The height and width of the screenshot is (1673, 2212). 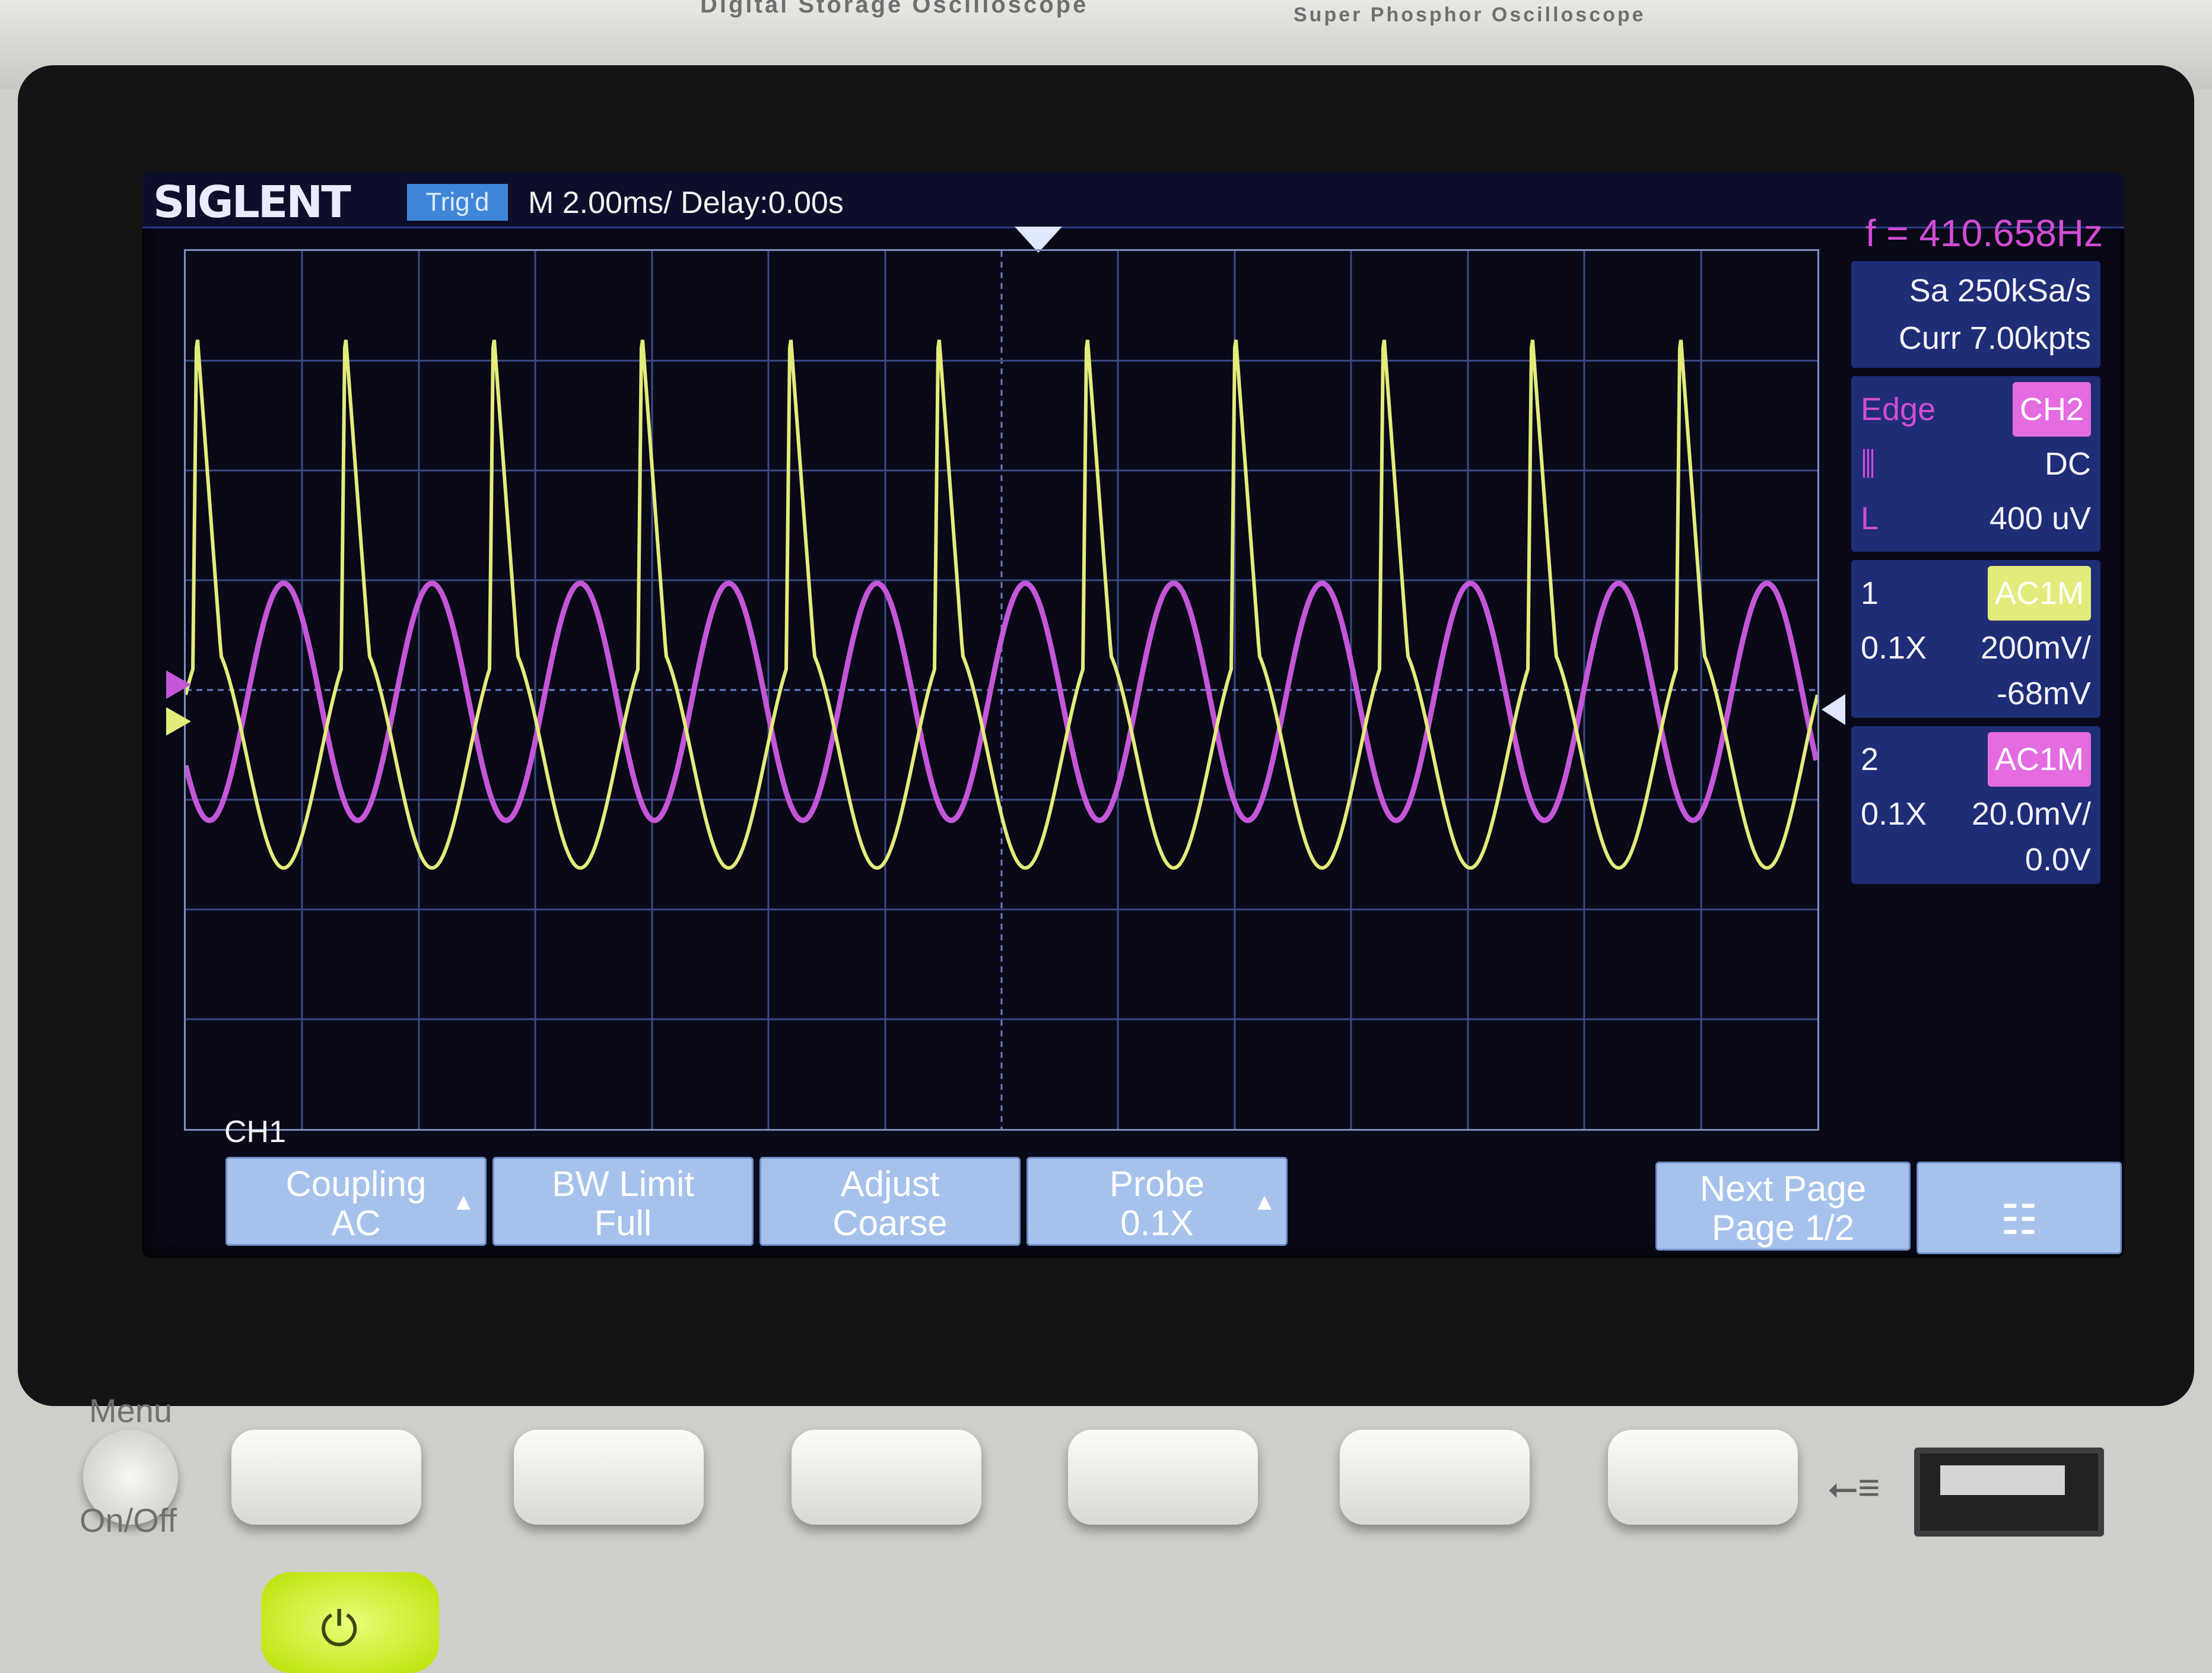 What do you see at coordinates (2002, 1480) in the screenshot?
I see `usb-port-inner` at bounding box center [2002, 1480].